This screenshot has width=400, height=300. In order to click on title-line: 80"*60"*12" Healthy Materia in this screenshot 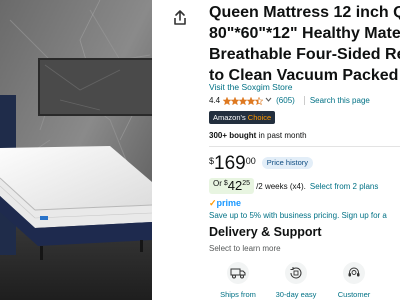, I will do `click(304, 33)`.